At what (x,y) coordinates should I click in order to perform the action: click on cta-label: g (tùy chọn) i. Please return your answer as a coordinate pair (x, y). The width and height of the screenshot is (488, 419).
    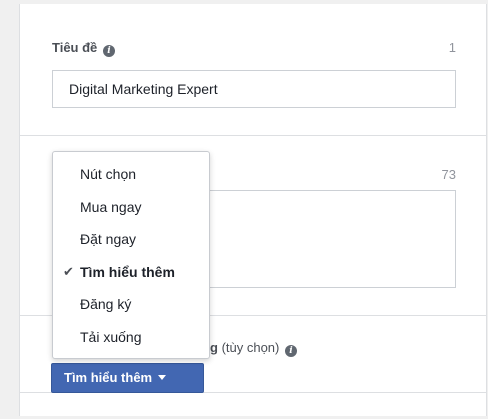
    Looking at the image, I should click on (253, 348).